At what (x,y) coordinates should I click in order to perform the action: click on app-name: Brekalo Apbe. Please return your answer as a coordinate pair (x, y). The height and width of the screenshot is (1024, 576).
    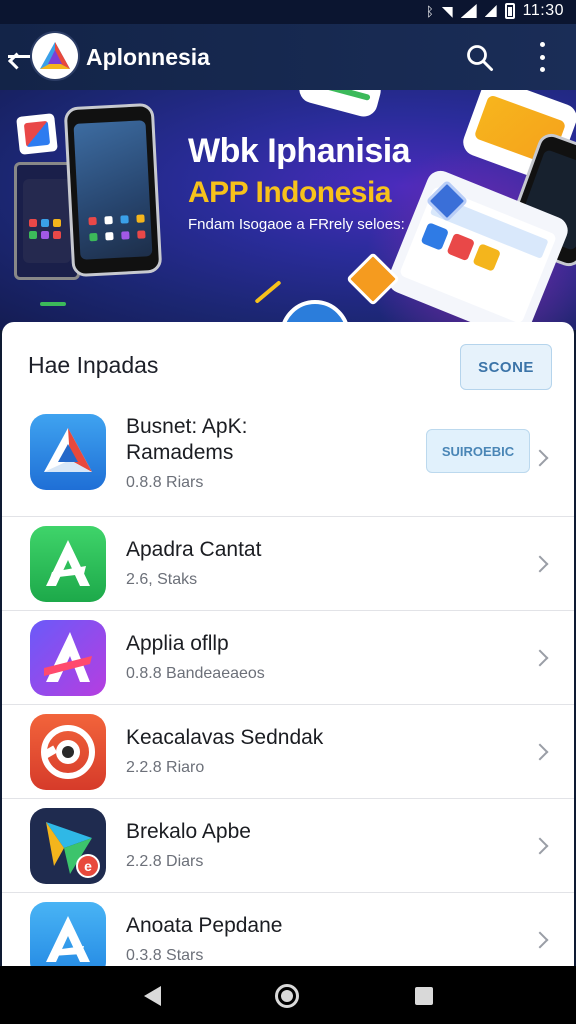
    Looking at the image, I should click on (188, 831).